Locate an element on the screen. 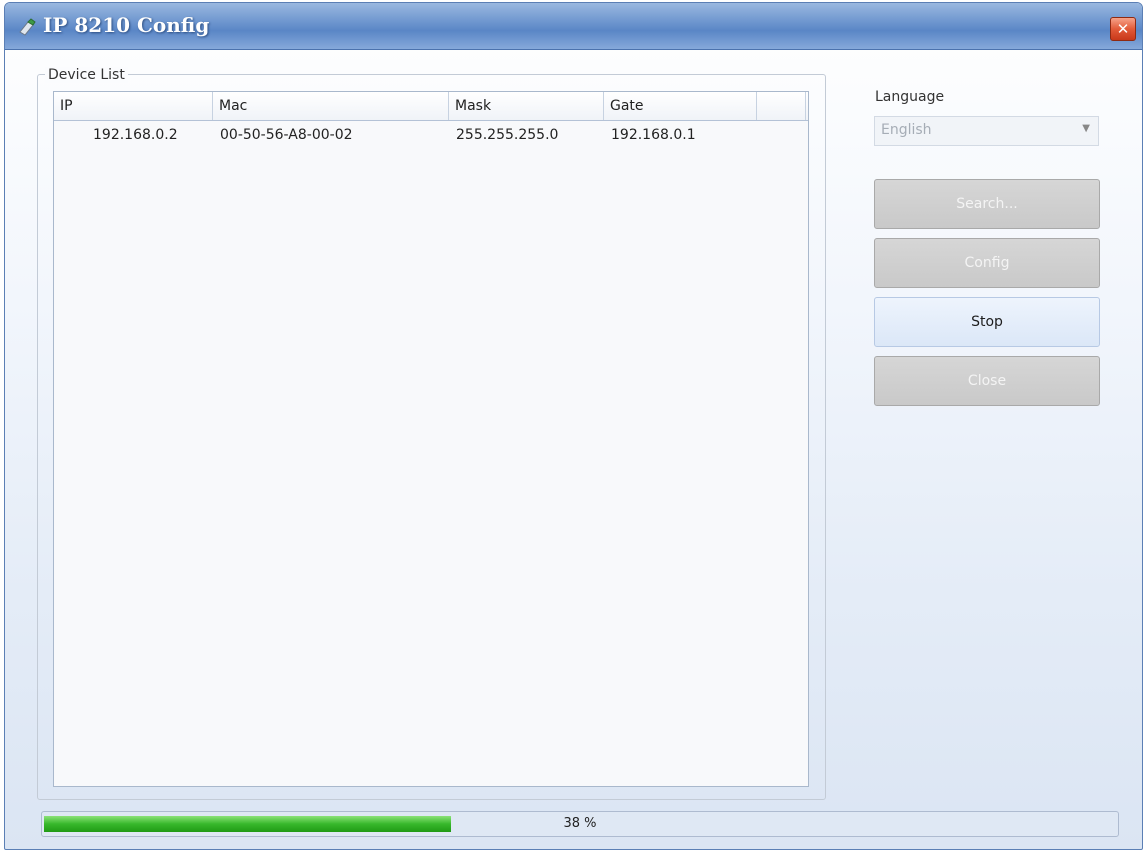 This screenshot has height=851, width=1145. device-list-label: Device List is located at coordinates (86, 75).